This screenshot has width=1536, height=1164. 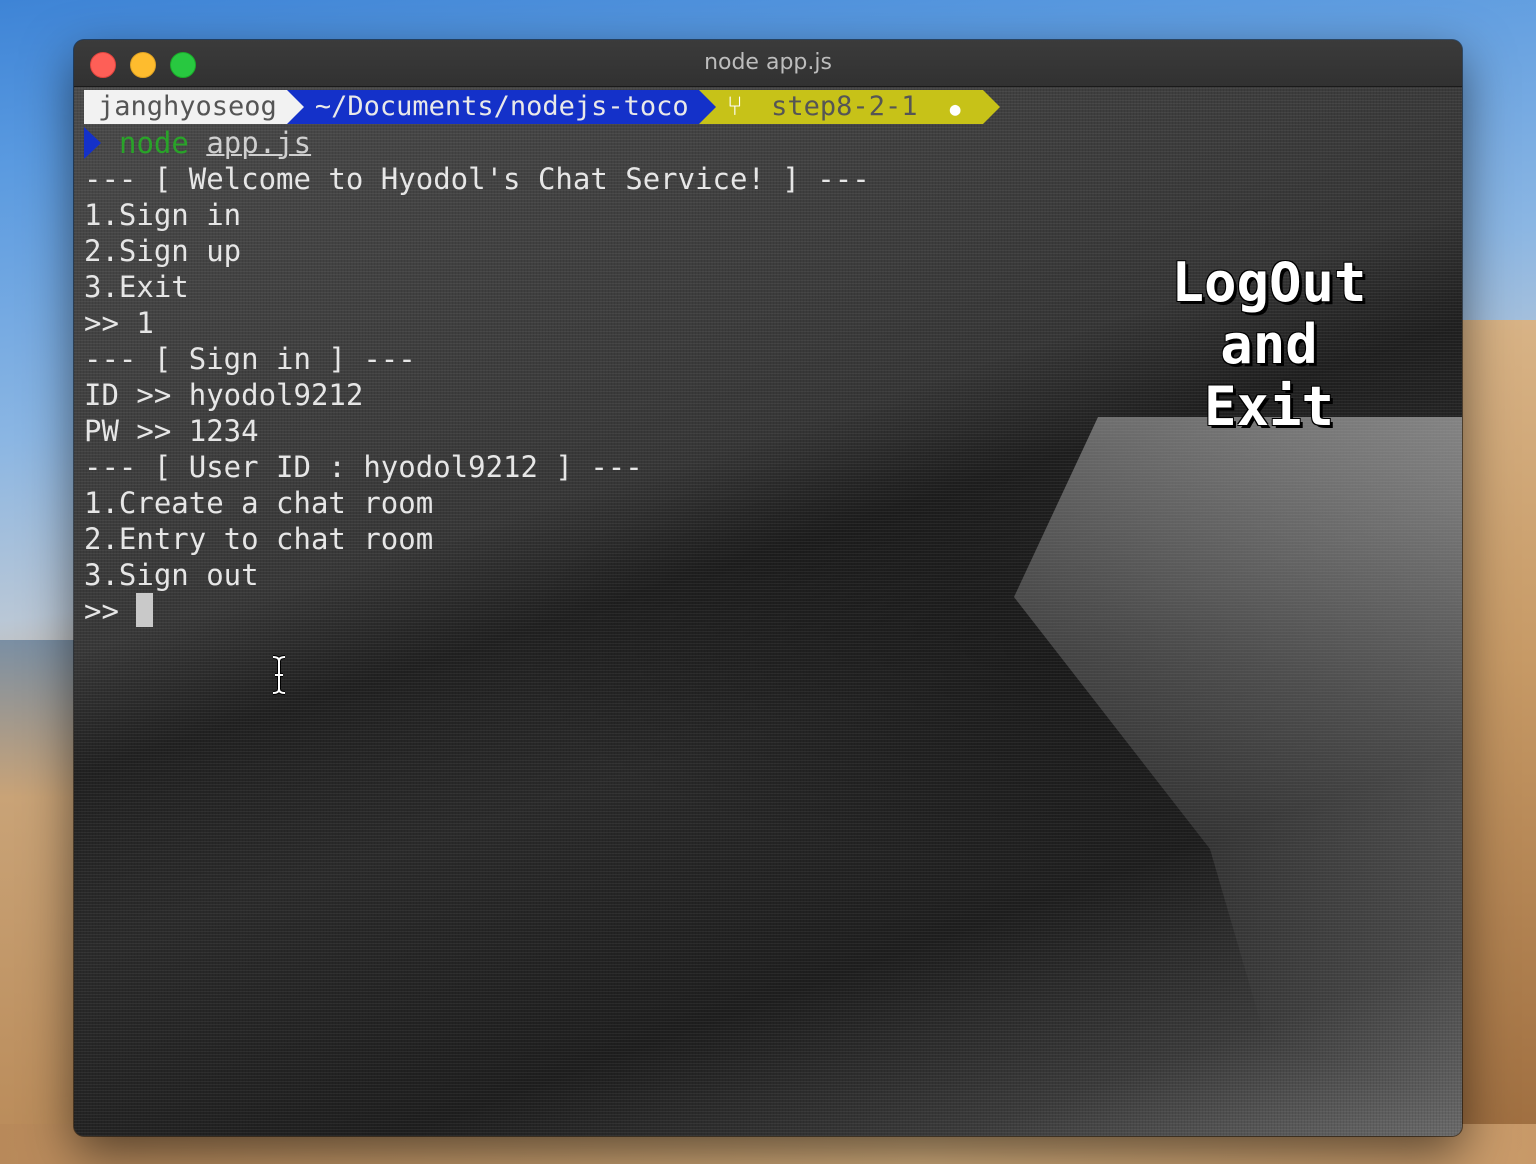 What do you see at coordinates (92, 143) in the screenshot?
I see `prompt-caret-icon` at bounding box center [92, 143].